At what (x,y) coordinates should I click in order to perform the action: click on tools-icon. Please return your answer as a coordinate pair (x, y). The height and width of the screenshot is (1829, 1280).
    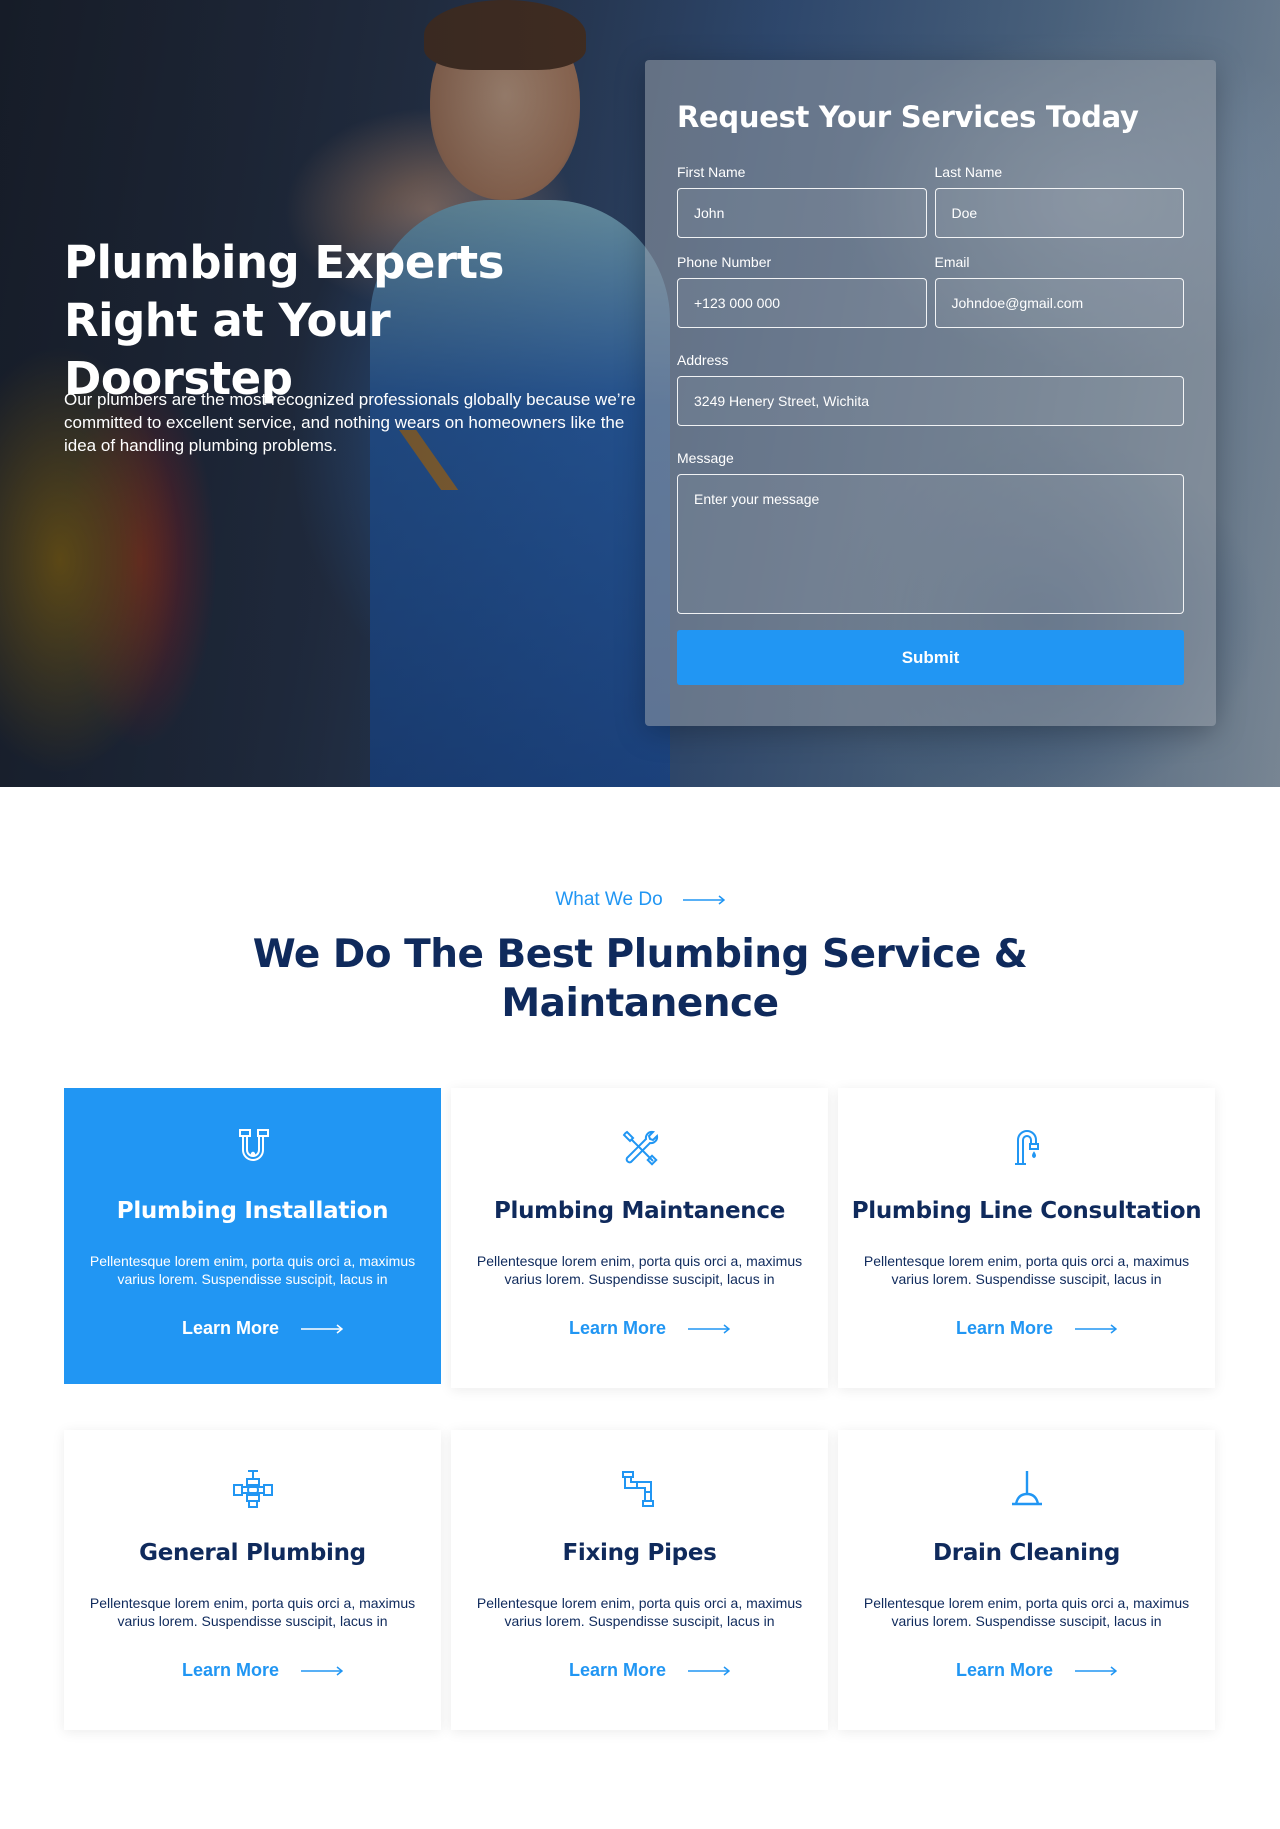
    Looking at the image, I should click on (640, 1148).